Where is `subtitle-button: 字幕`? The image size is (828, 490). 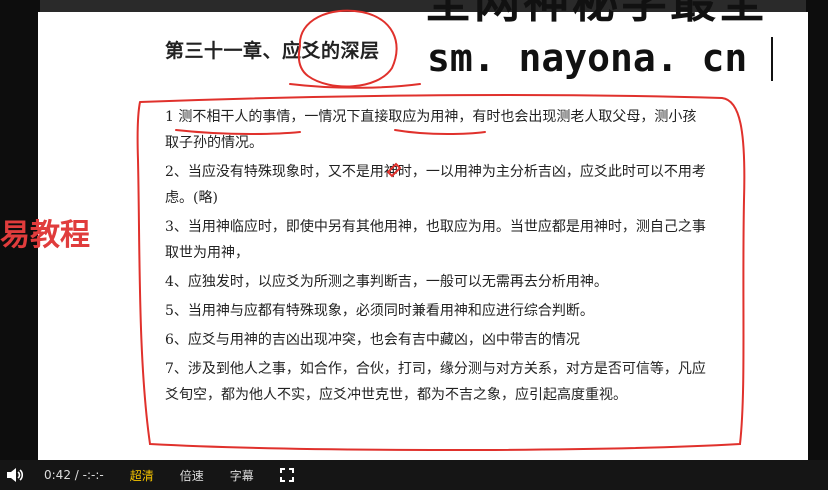
subtitle-button: 字幕 is located at coordinates (242, 475).